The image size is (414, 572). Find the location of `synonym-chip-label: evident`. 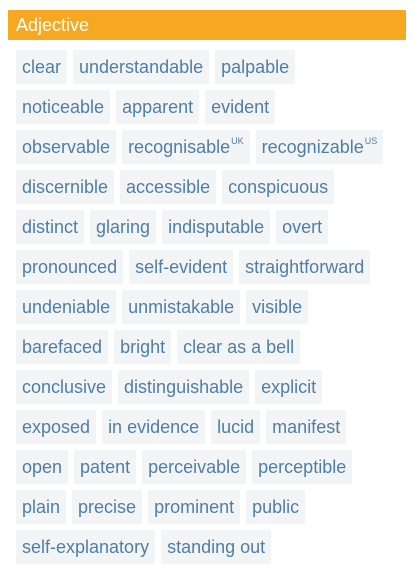

synonym-chip-label: evident is located at coordinates (240, 106).